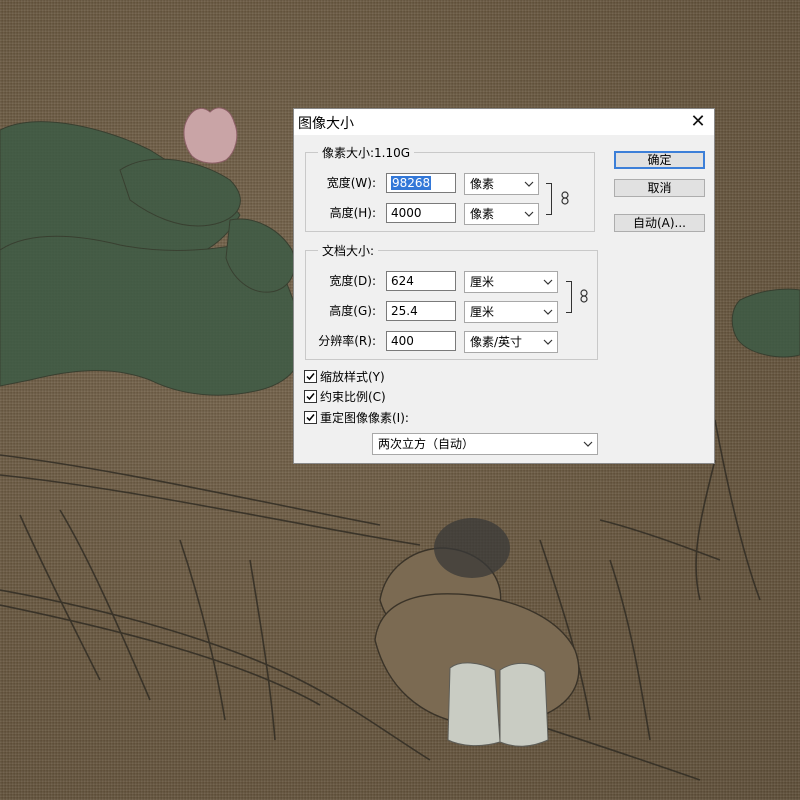  I want to click on scale-styles-checkbox, so click(310, 376).